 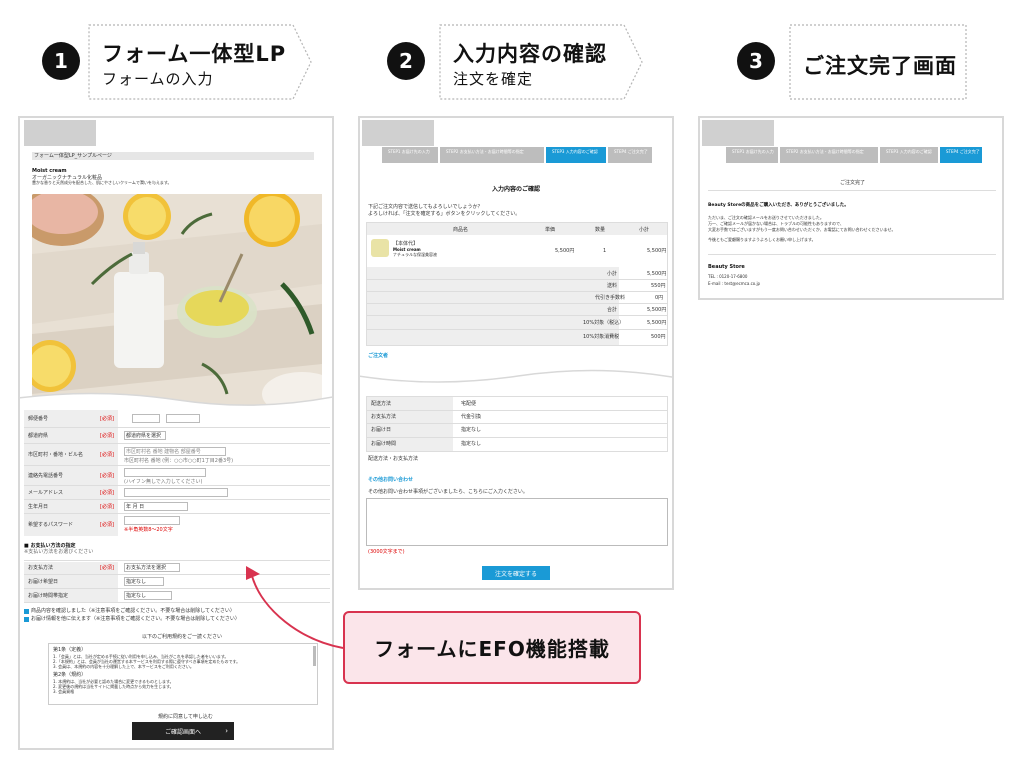 I want to click on orderer-heading: ご注文者, so click(x=378, y=356).